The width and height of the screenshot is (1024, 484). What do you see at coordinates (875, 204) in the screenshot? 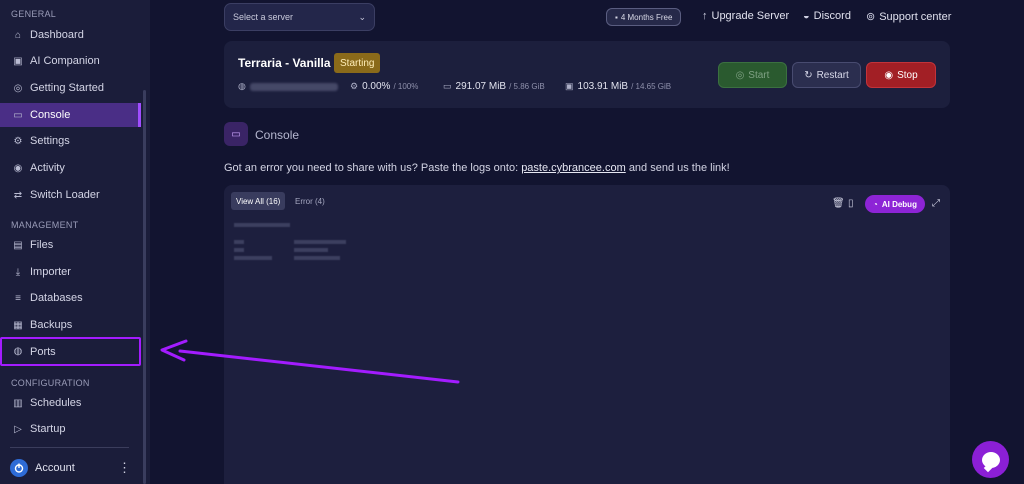
I see `chat-icon: ◔` at bounding box center [875, 204].